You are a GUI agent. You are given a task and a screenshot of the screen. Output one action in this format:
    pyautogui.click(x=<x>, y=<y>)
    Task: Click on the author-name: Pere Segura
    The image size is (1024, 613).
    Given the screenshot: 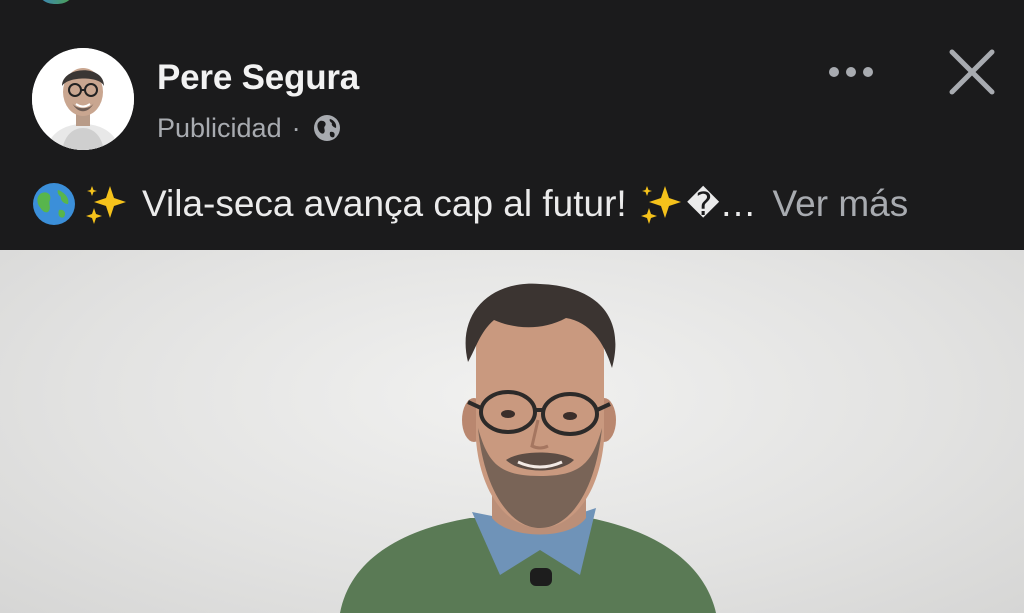 What is the action you would take?
    pyautogui.click(x=258, y=78)
    